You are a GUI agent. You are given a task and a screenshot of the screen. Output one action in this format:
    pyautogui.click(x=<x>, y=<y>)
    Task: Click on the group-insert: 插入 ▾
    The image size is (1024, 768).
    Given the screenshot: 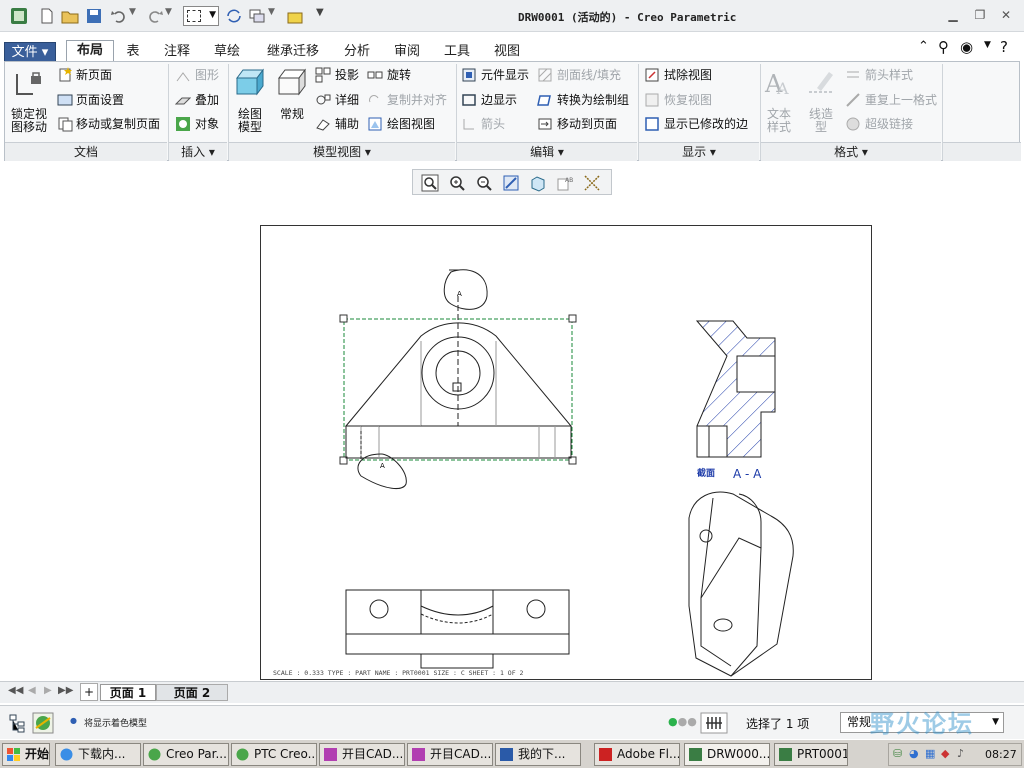 What is the action you would take?
    pyautogui.click(x=198, y=151)
    